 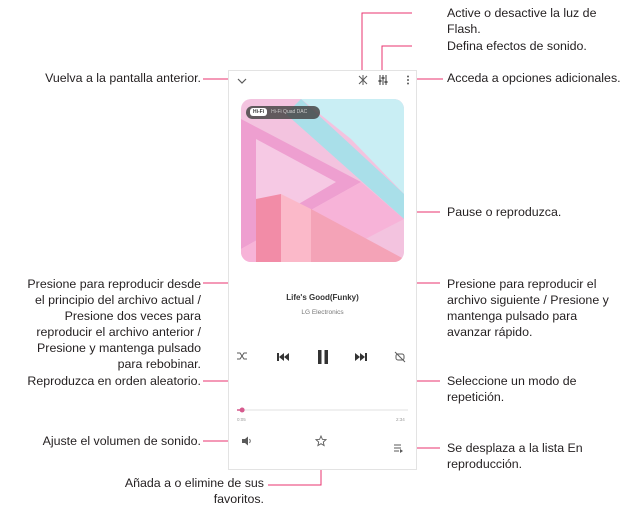 I want to click on song-title: Life's Good(Funky), so click(x=322, y=297).